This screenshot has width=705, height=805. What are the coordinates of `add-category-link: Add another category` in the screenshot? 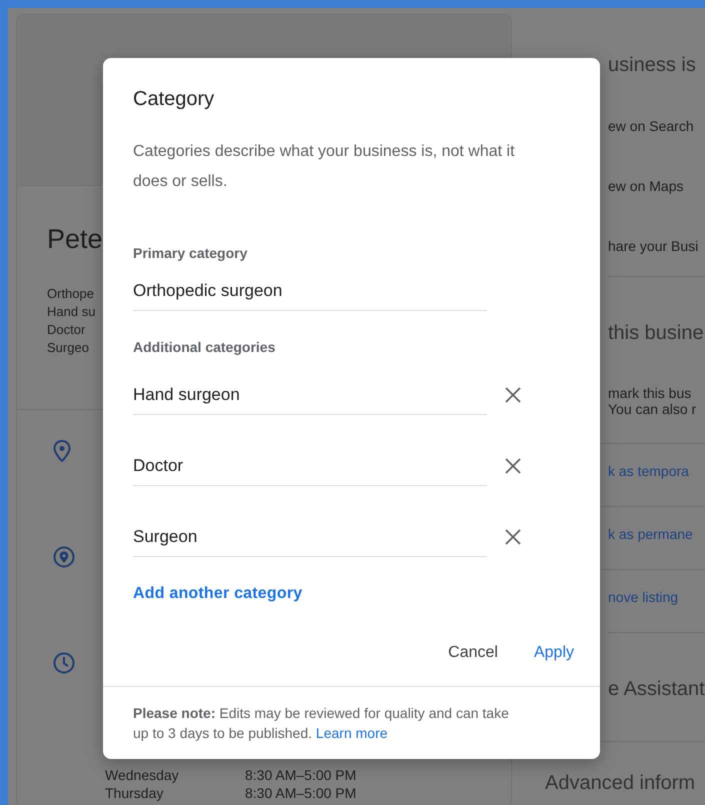 It's located at (217, 594).